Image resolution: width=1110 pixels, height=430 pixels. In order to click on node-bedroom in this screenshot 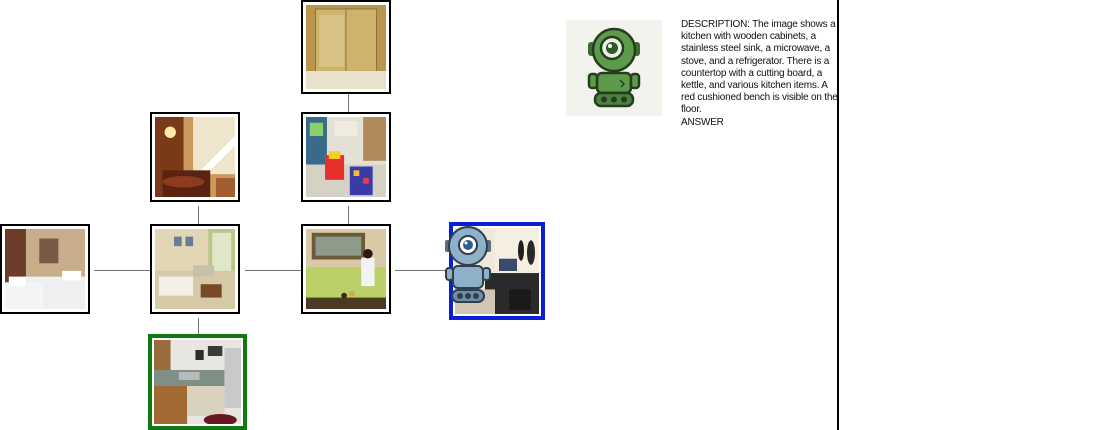, I will do `click(45, 269)`.